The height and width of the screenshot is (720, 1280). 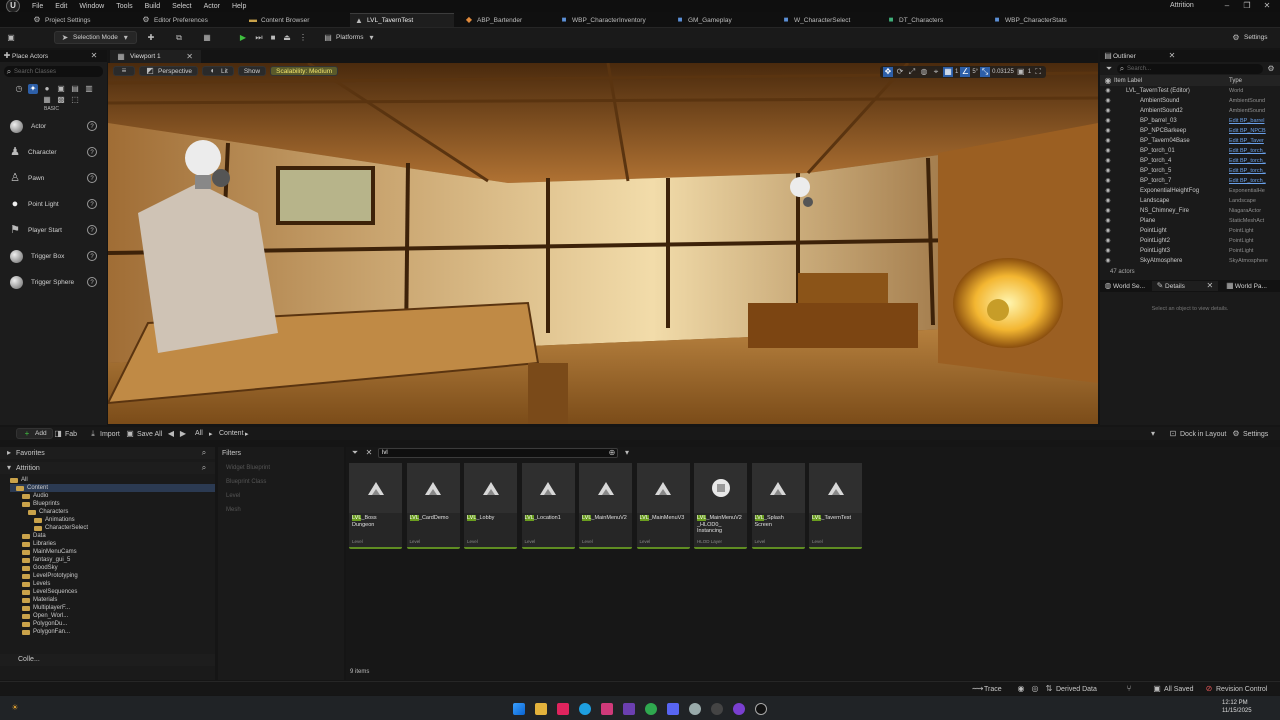 I want to click on asset-tile: LVL_Lobby Level, so click(x=490, y=506).